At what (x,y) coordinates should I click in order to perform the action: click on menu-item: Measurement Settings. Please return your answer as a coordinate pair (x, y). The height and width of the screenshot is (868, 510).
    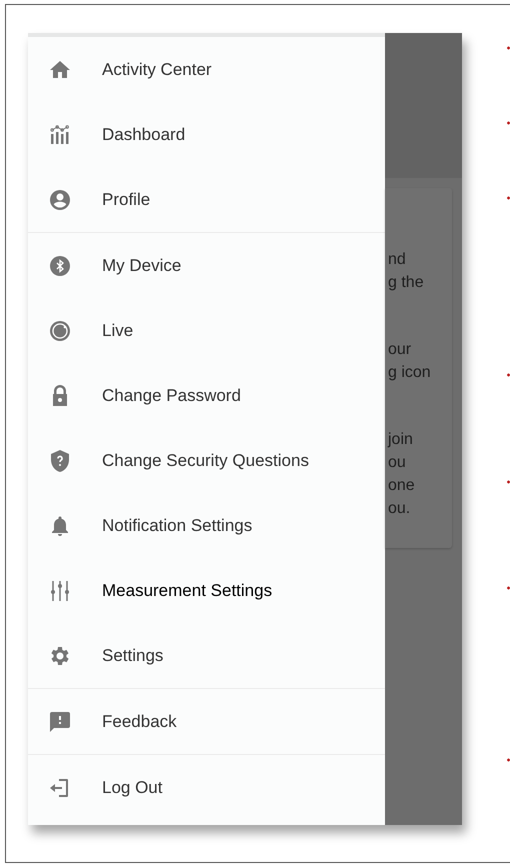
    Looking at the image, I should click on (206, 590).